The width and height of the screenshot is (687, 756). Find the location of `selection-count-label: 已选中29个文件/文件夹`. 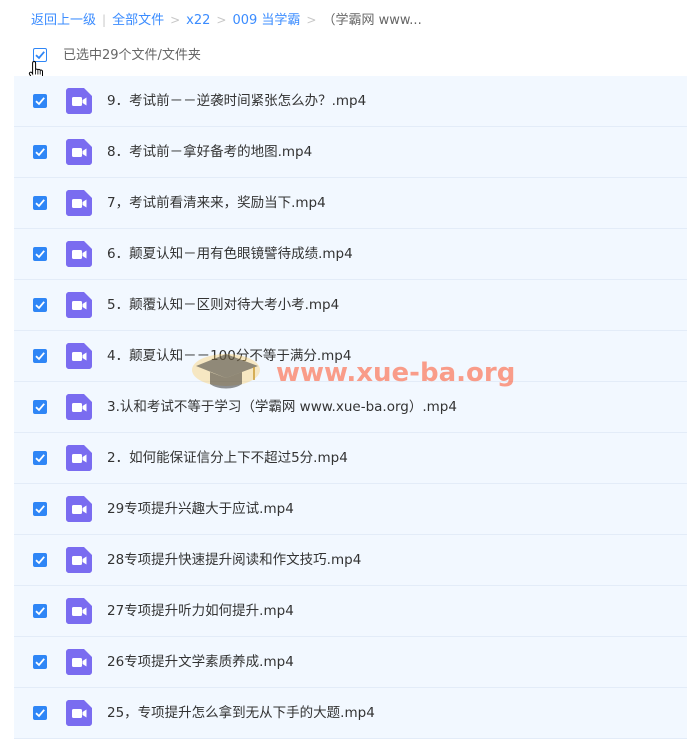

selection-count-label: 已选中29个文件/文件夹 is located at coordinates (132, 55).